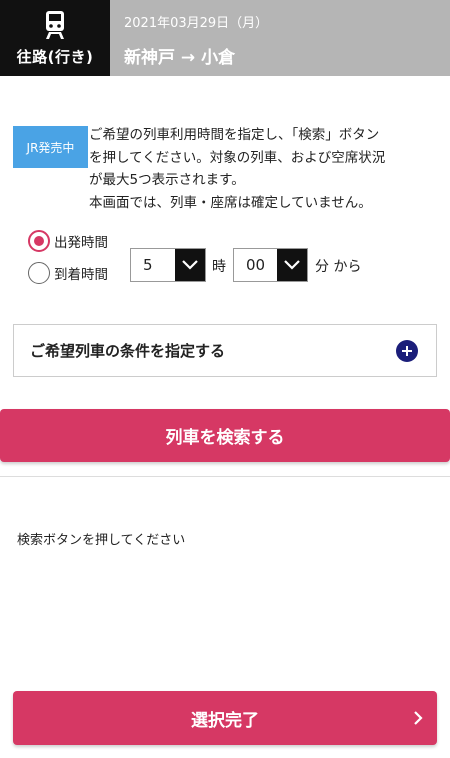 This screenshot has height=758, width=450. Describe the element at coordinates (148, 265) in the screenshot. I see `hour-value: 5` at that location.